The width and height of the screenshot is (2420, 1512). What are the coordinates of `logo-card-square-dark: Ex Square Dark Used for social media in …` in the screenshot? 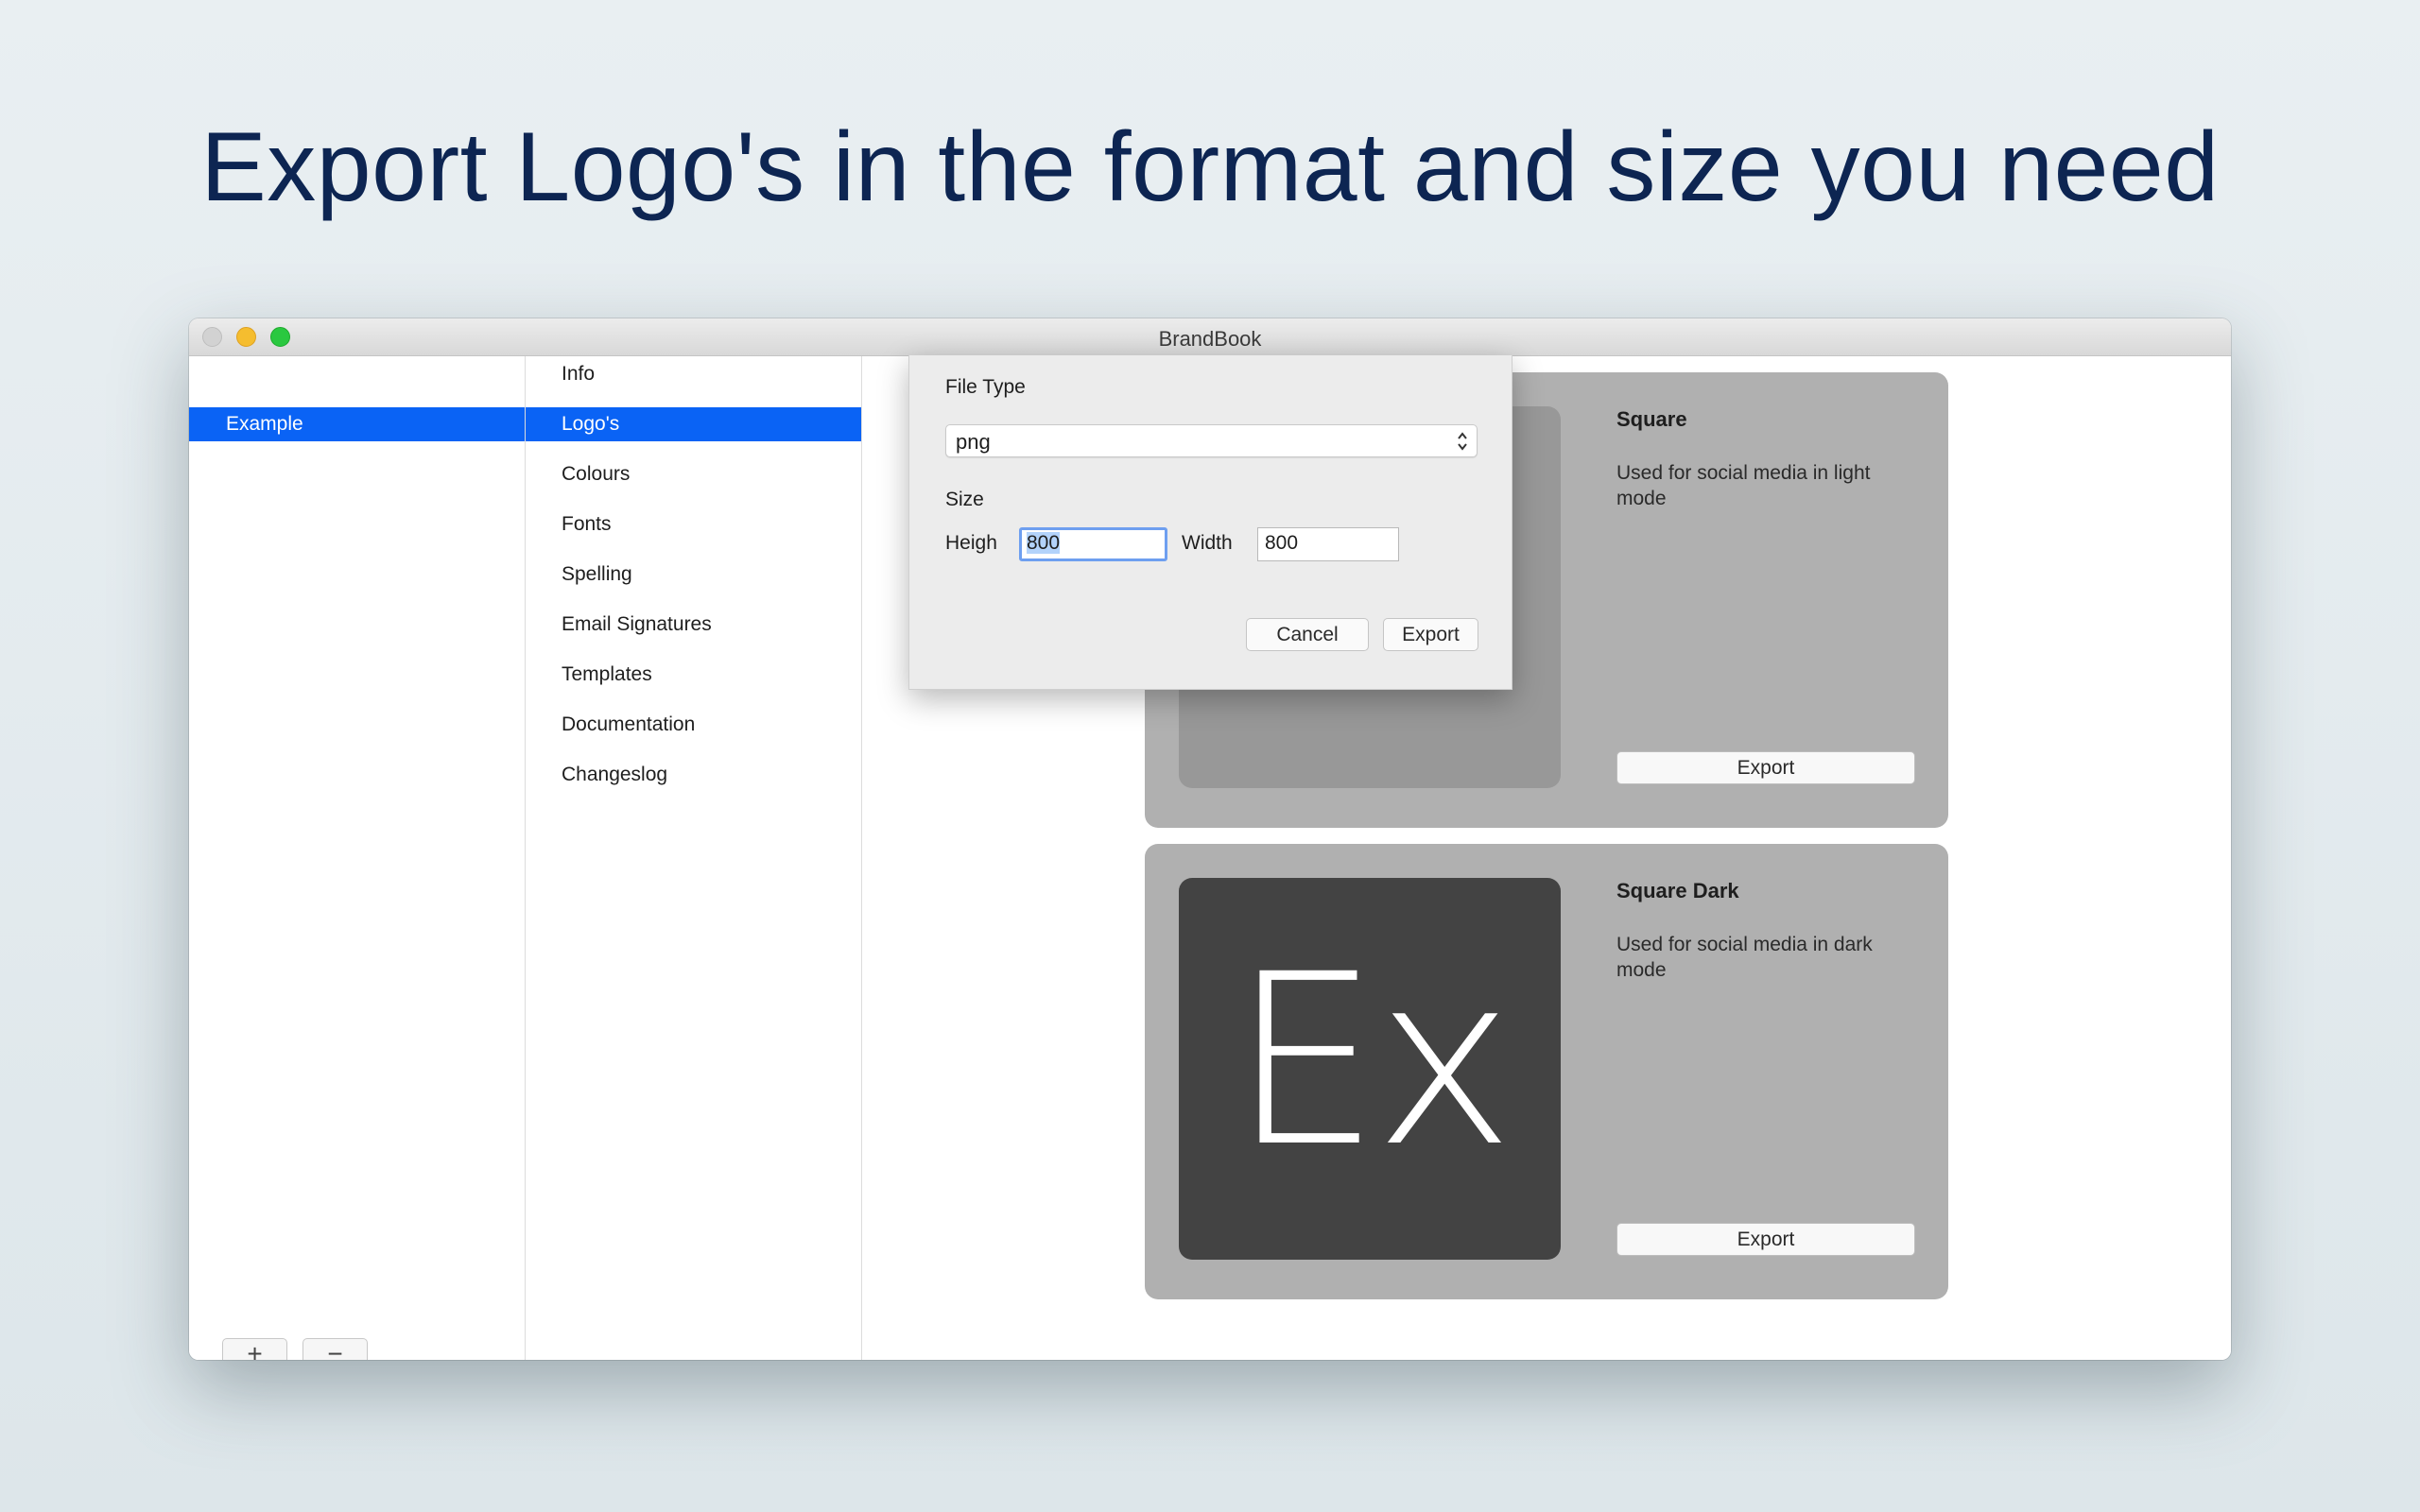 It's located at (1546, 1071).